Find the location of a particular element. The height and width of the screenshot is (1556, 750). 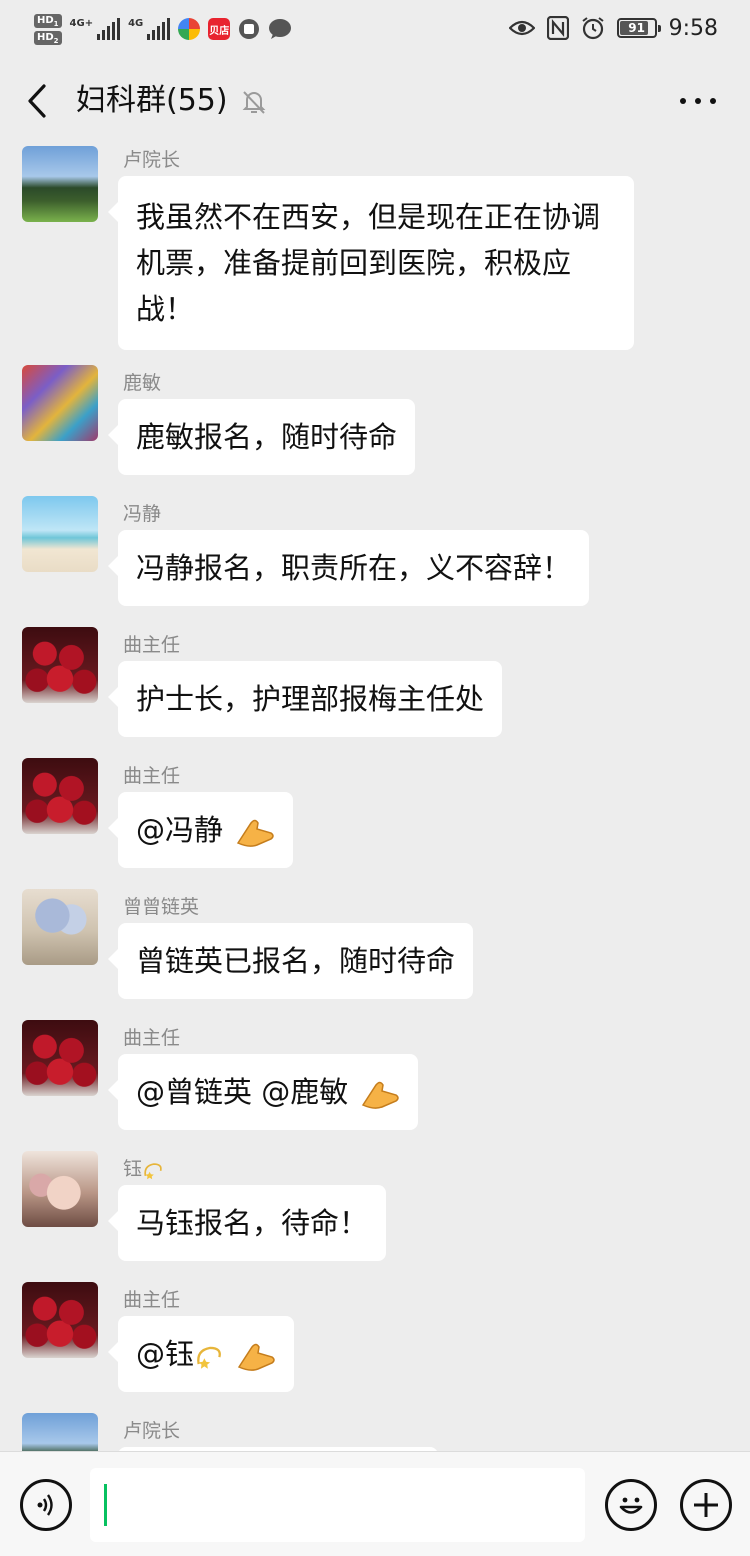

signal-4g-icon: 4G is located at coordinates (149, 29).